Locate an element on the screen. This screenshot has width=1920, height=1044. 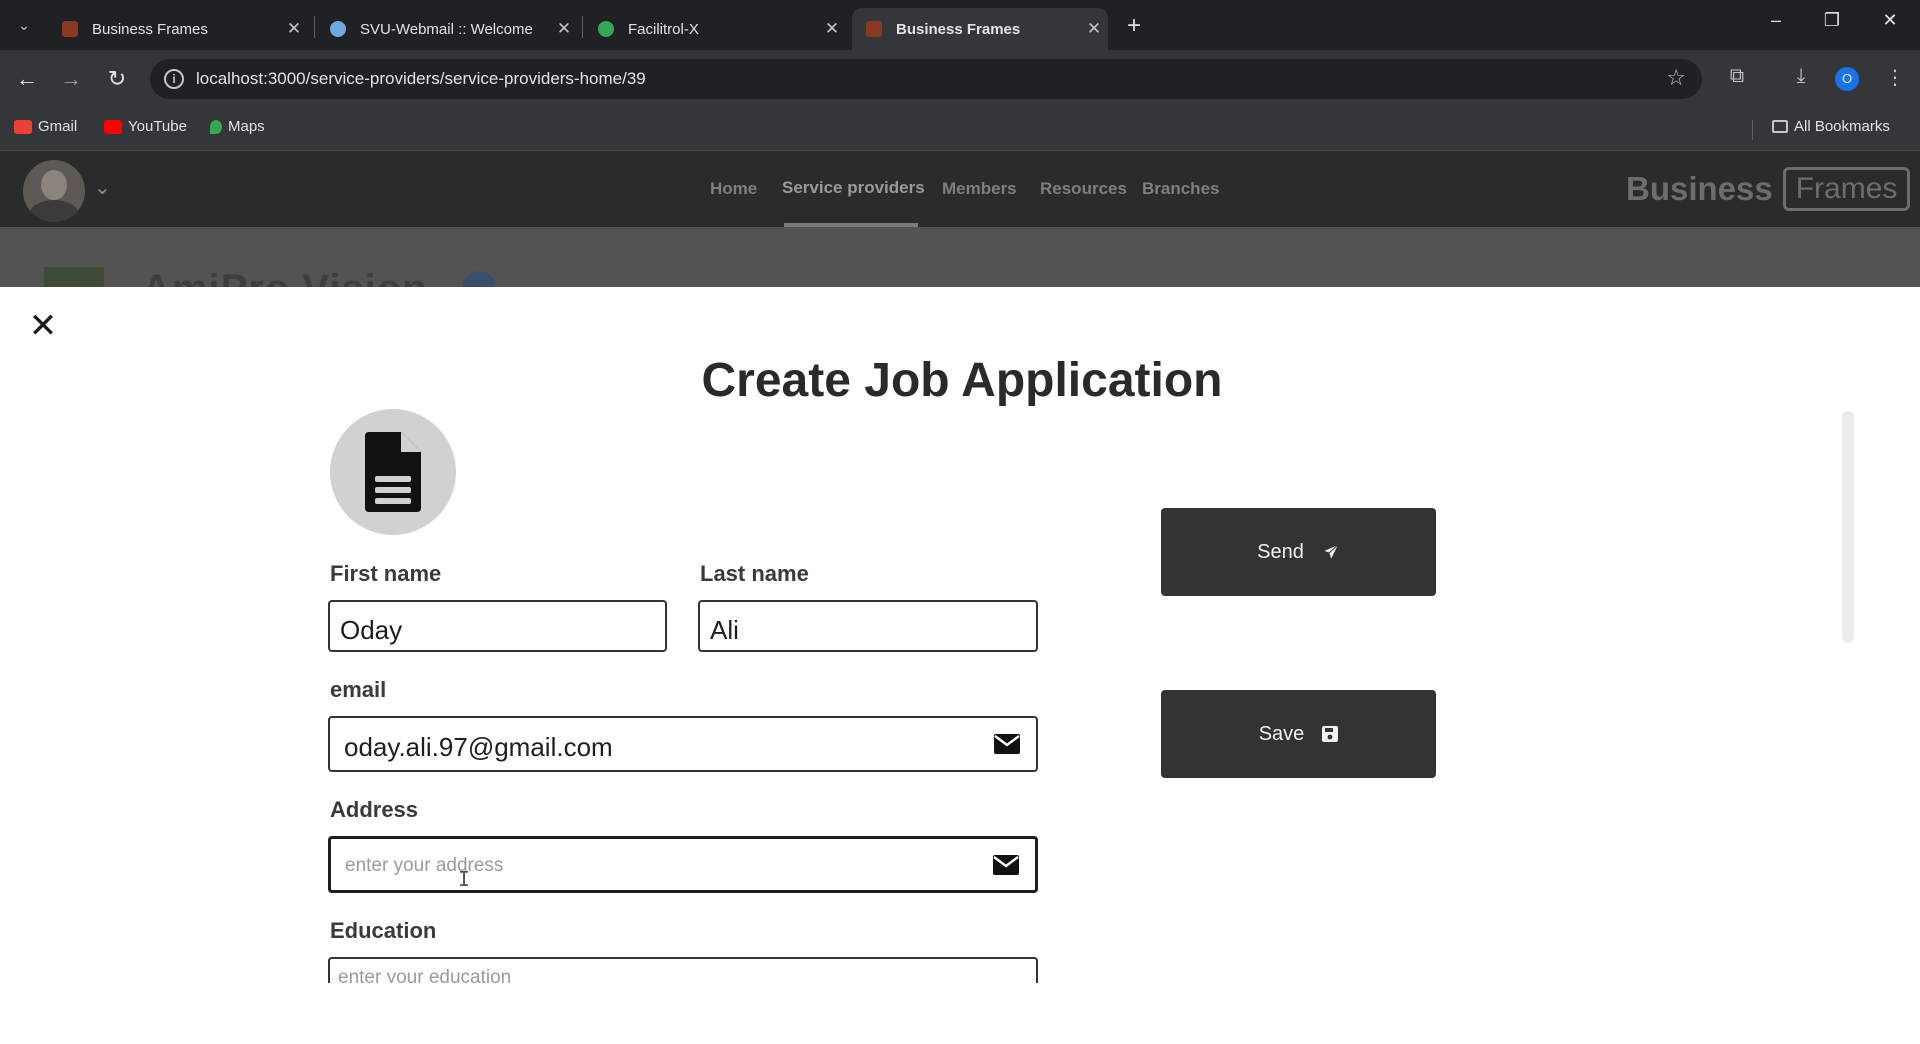
minimize-icon: – is located at coordinates (1776, 20).